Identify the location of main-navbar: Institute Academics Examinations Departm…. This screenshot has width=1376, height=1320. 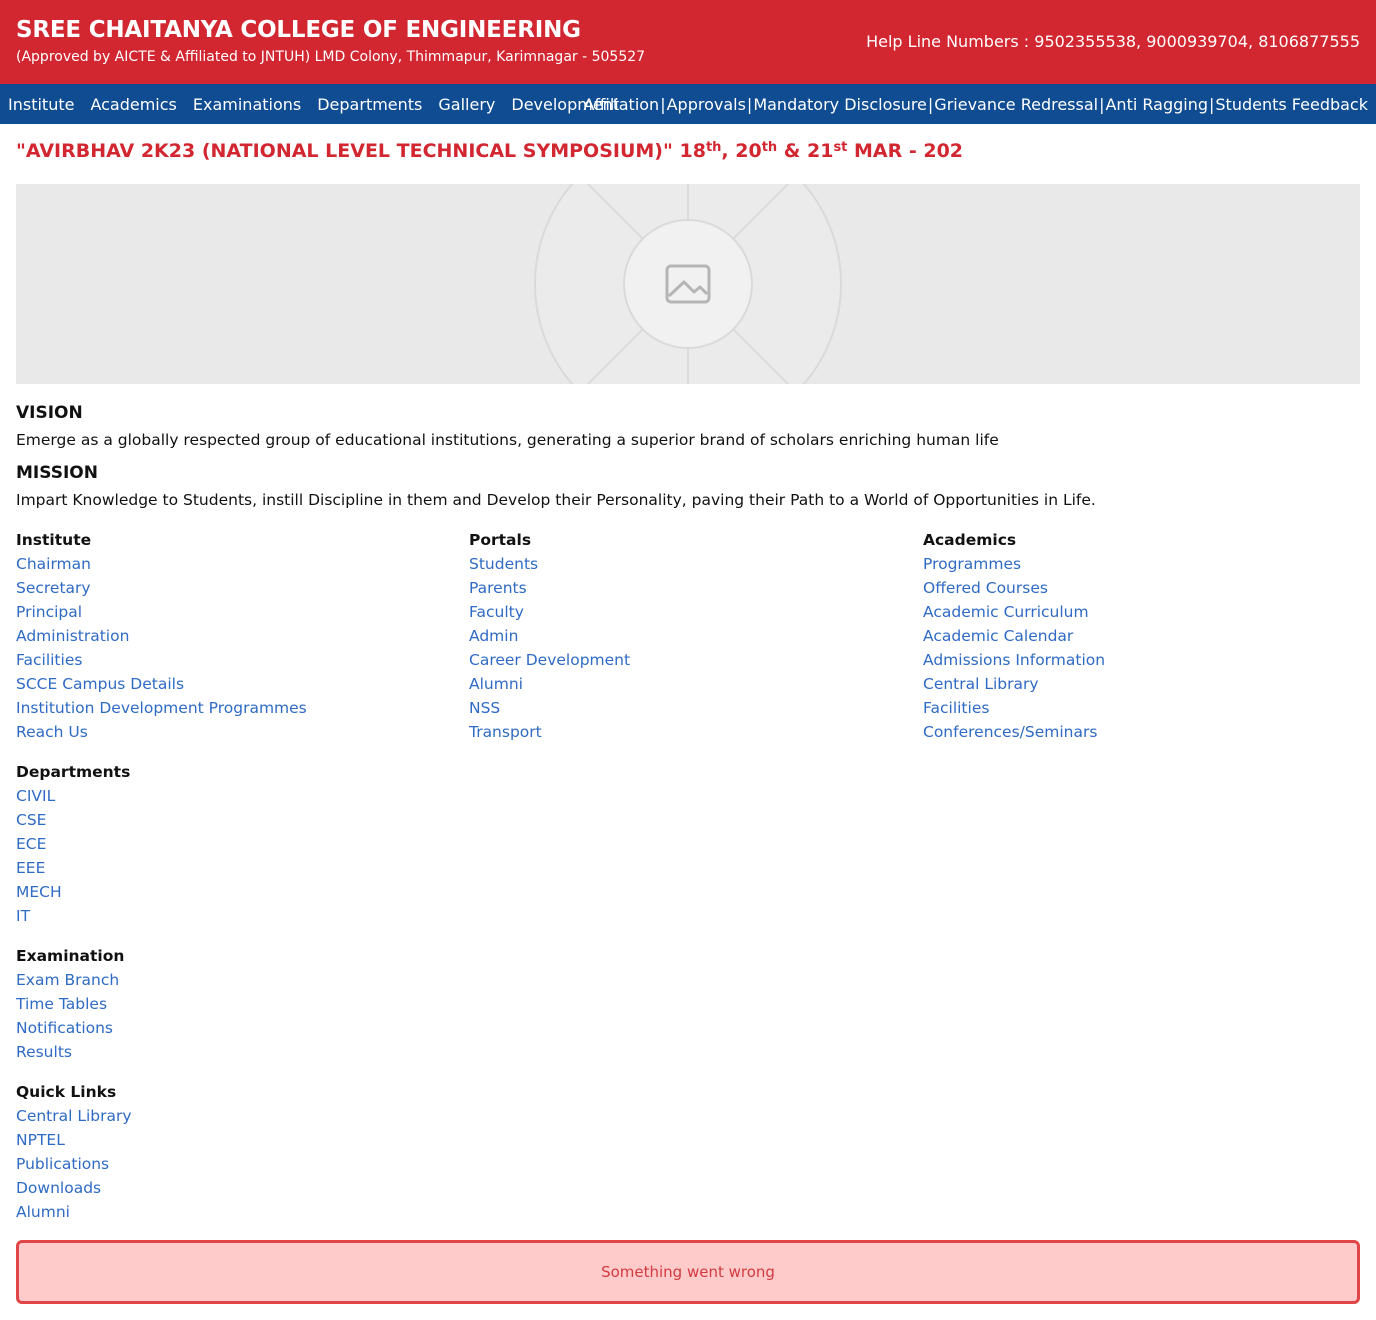
(688, 104).